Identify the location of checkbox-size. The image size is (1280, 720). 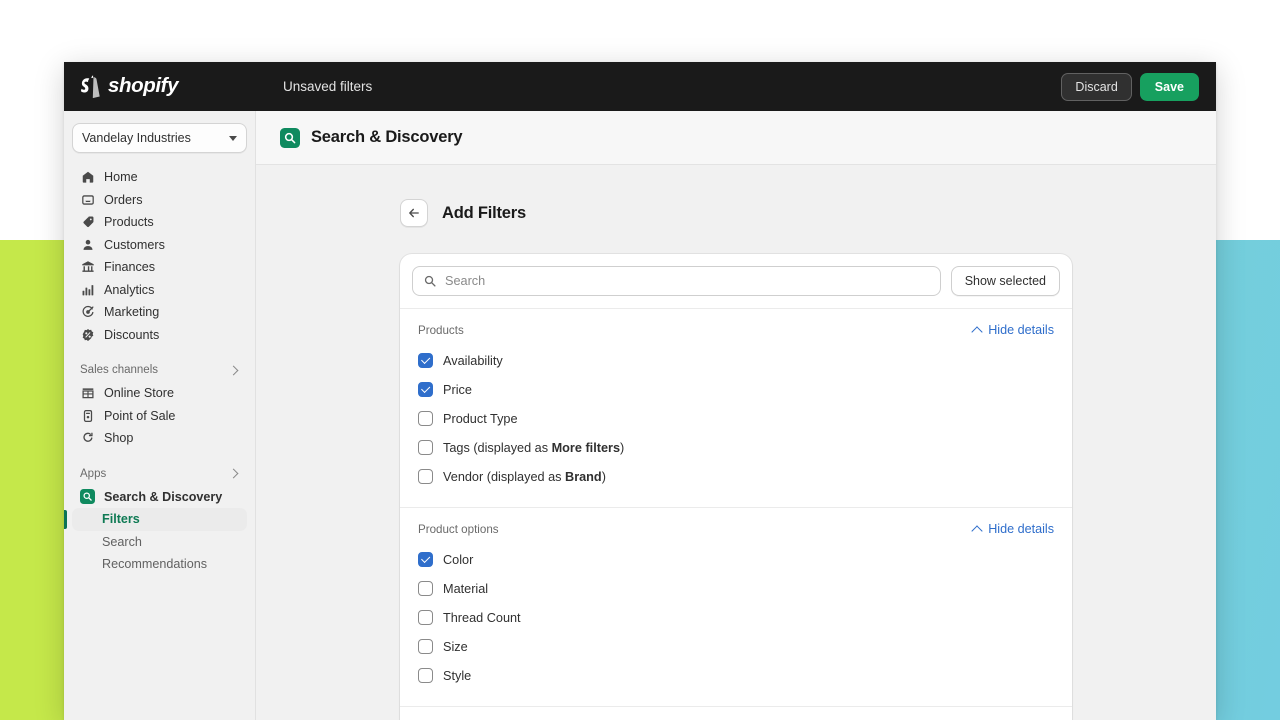
(425, 646).